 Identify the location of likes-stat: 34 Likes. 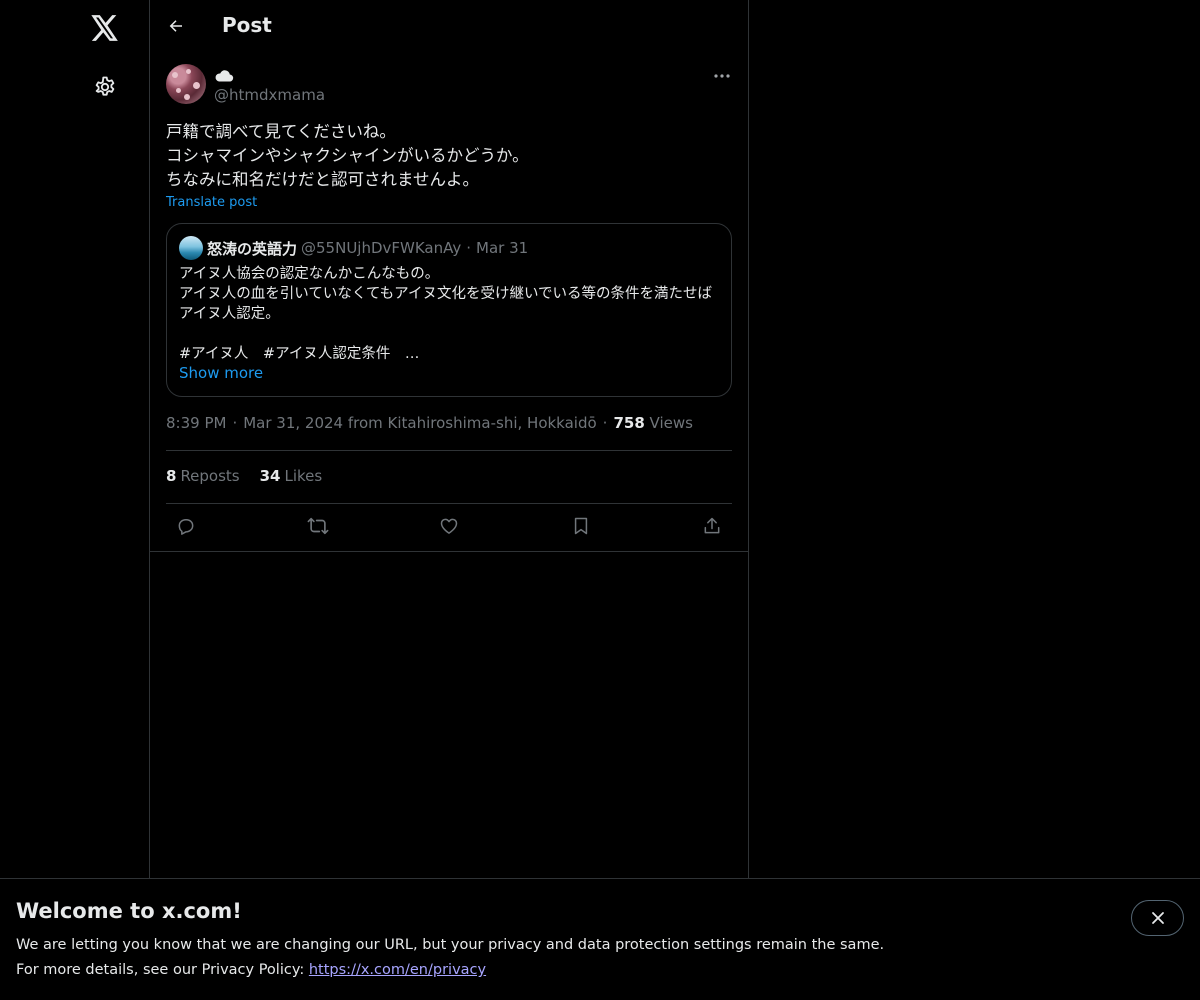
(291, 476).